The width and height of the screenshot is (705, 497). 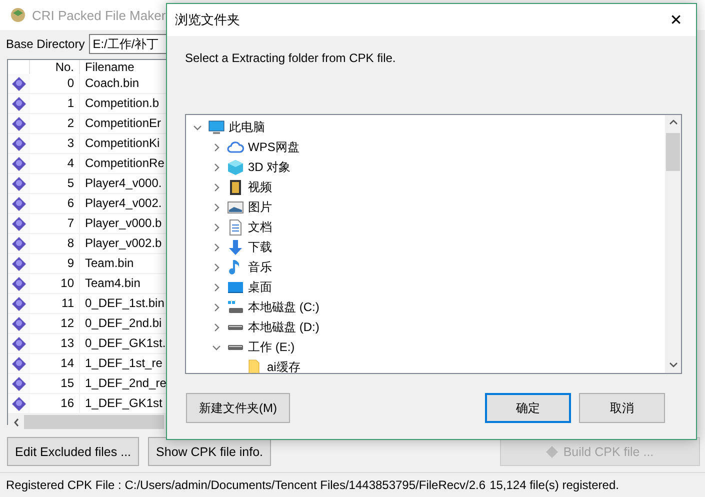 What do you see at coordinates (260, 207) in the screenshot?
I see `tree-item: 图片` at bounding box center [260, 207].